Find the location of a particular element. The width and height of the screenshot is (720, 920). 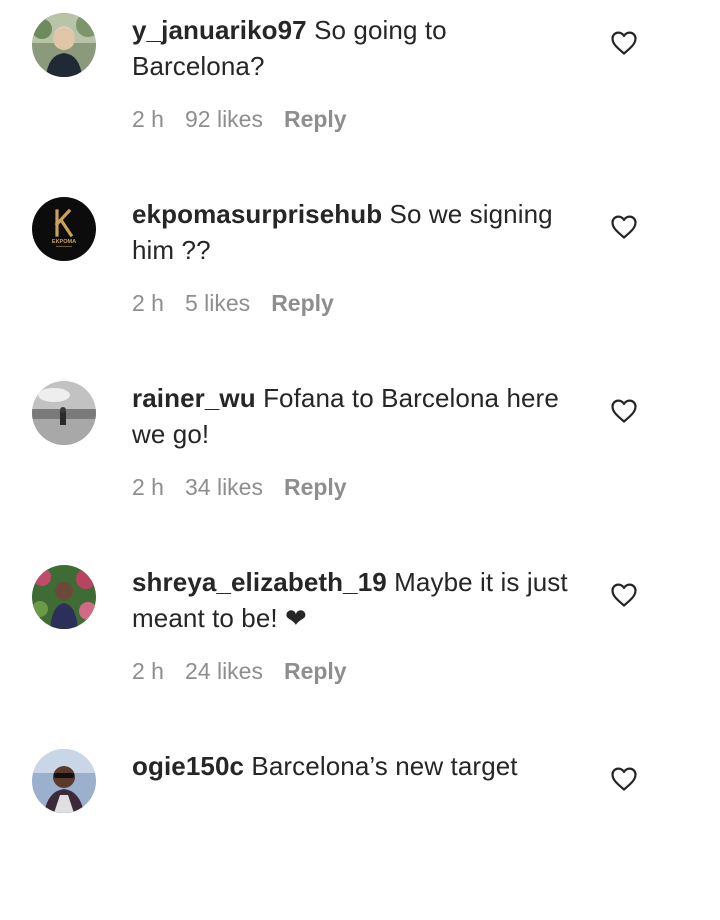

comment-text: ekpomasurprisehub So we signing him ?? is located at coordinates (357, 232).